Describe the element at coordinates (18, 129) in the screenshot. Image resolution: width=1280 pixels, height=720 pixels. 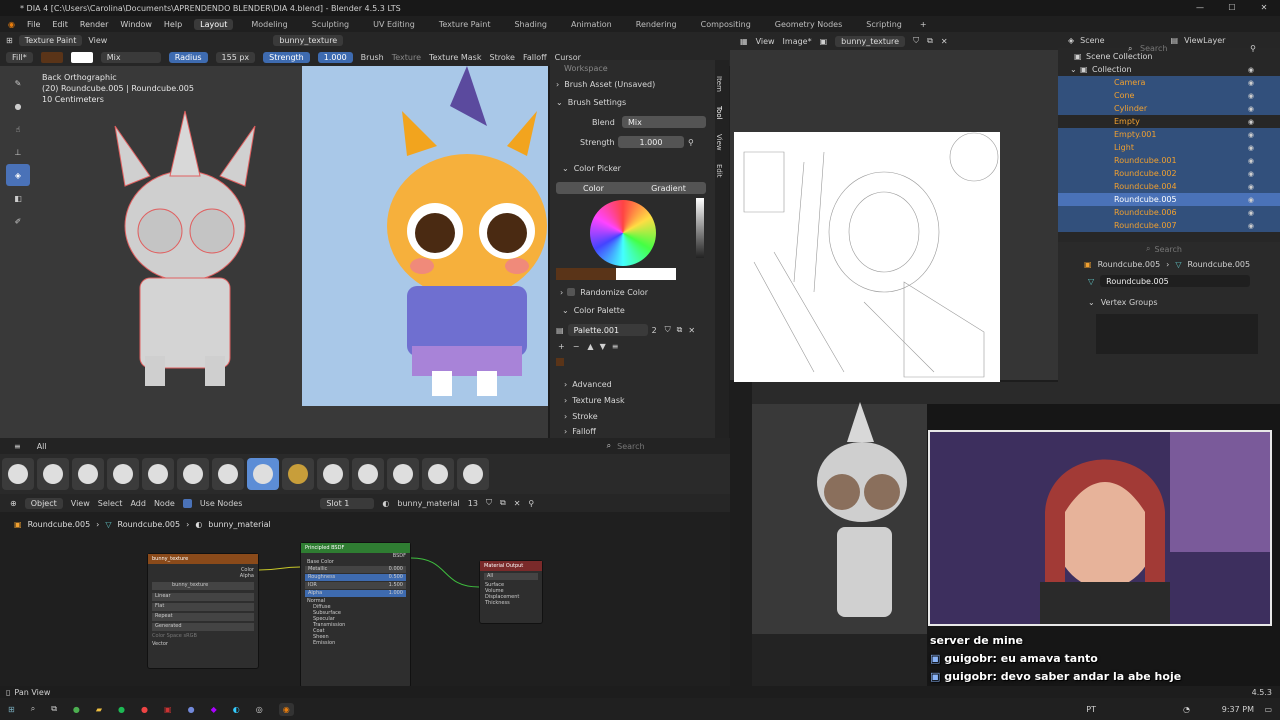
I see `smear-tool-icon: ☝` at that location.